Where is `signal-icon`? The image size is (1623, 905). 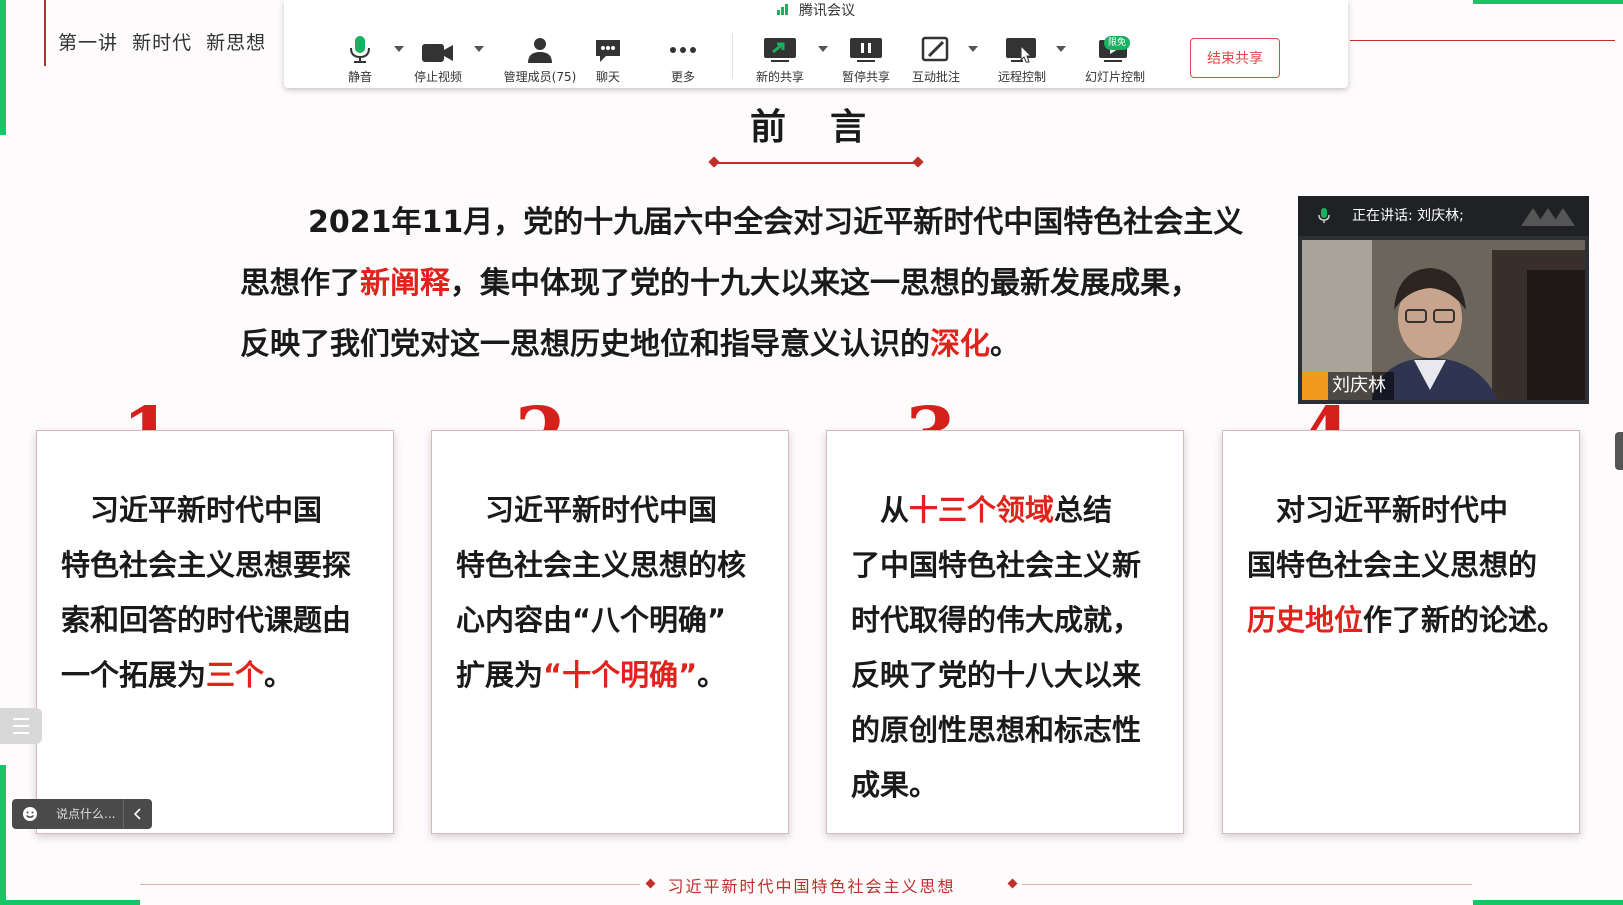
signal-icon is located at coordinates (783, 11).